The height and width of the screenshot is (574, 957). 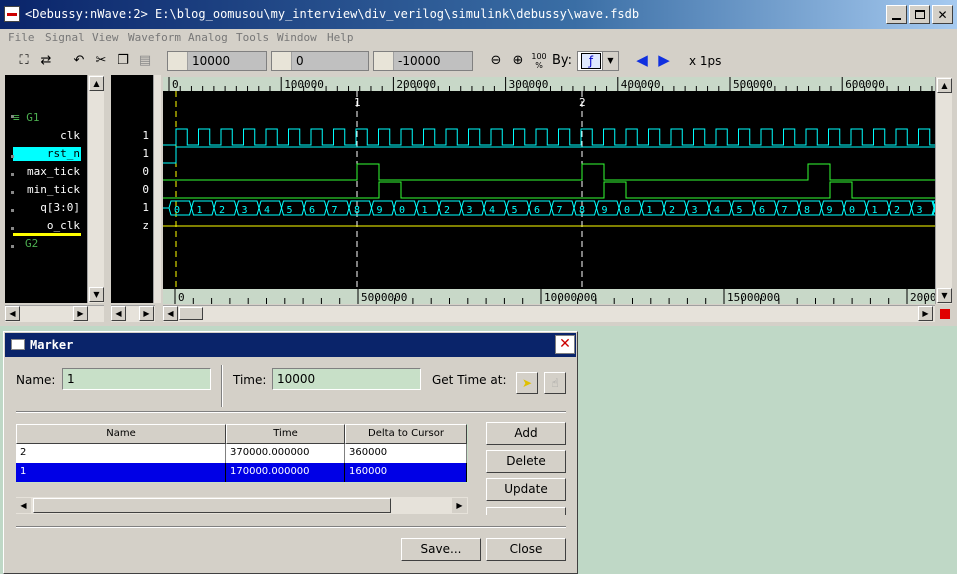 What do you see at coordinates (133, 313) in the screenshot?
I see `value-pane-hscrollbar: ◀ ▶` at bounding box center [133, 313].